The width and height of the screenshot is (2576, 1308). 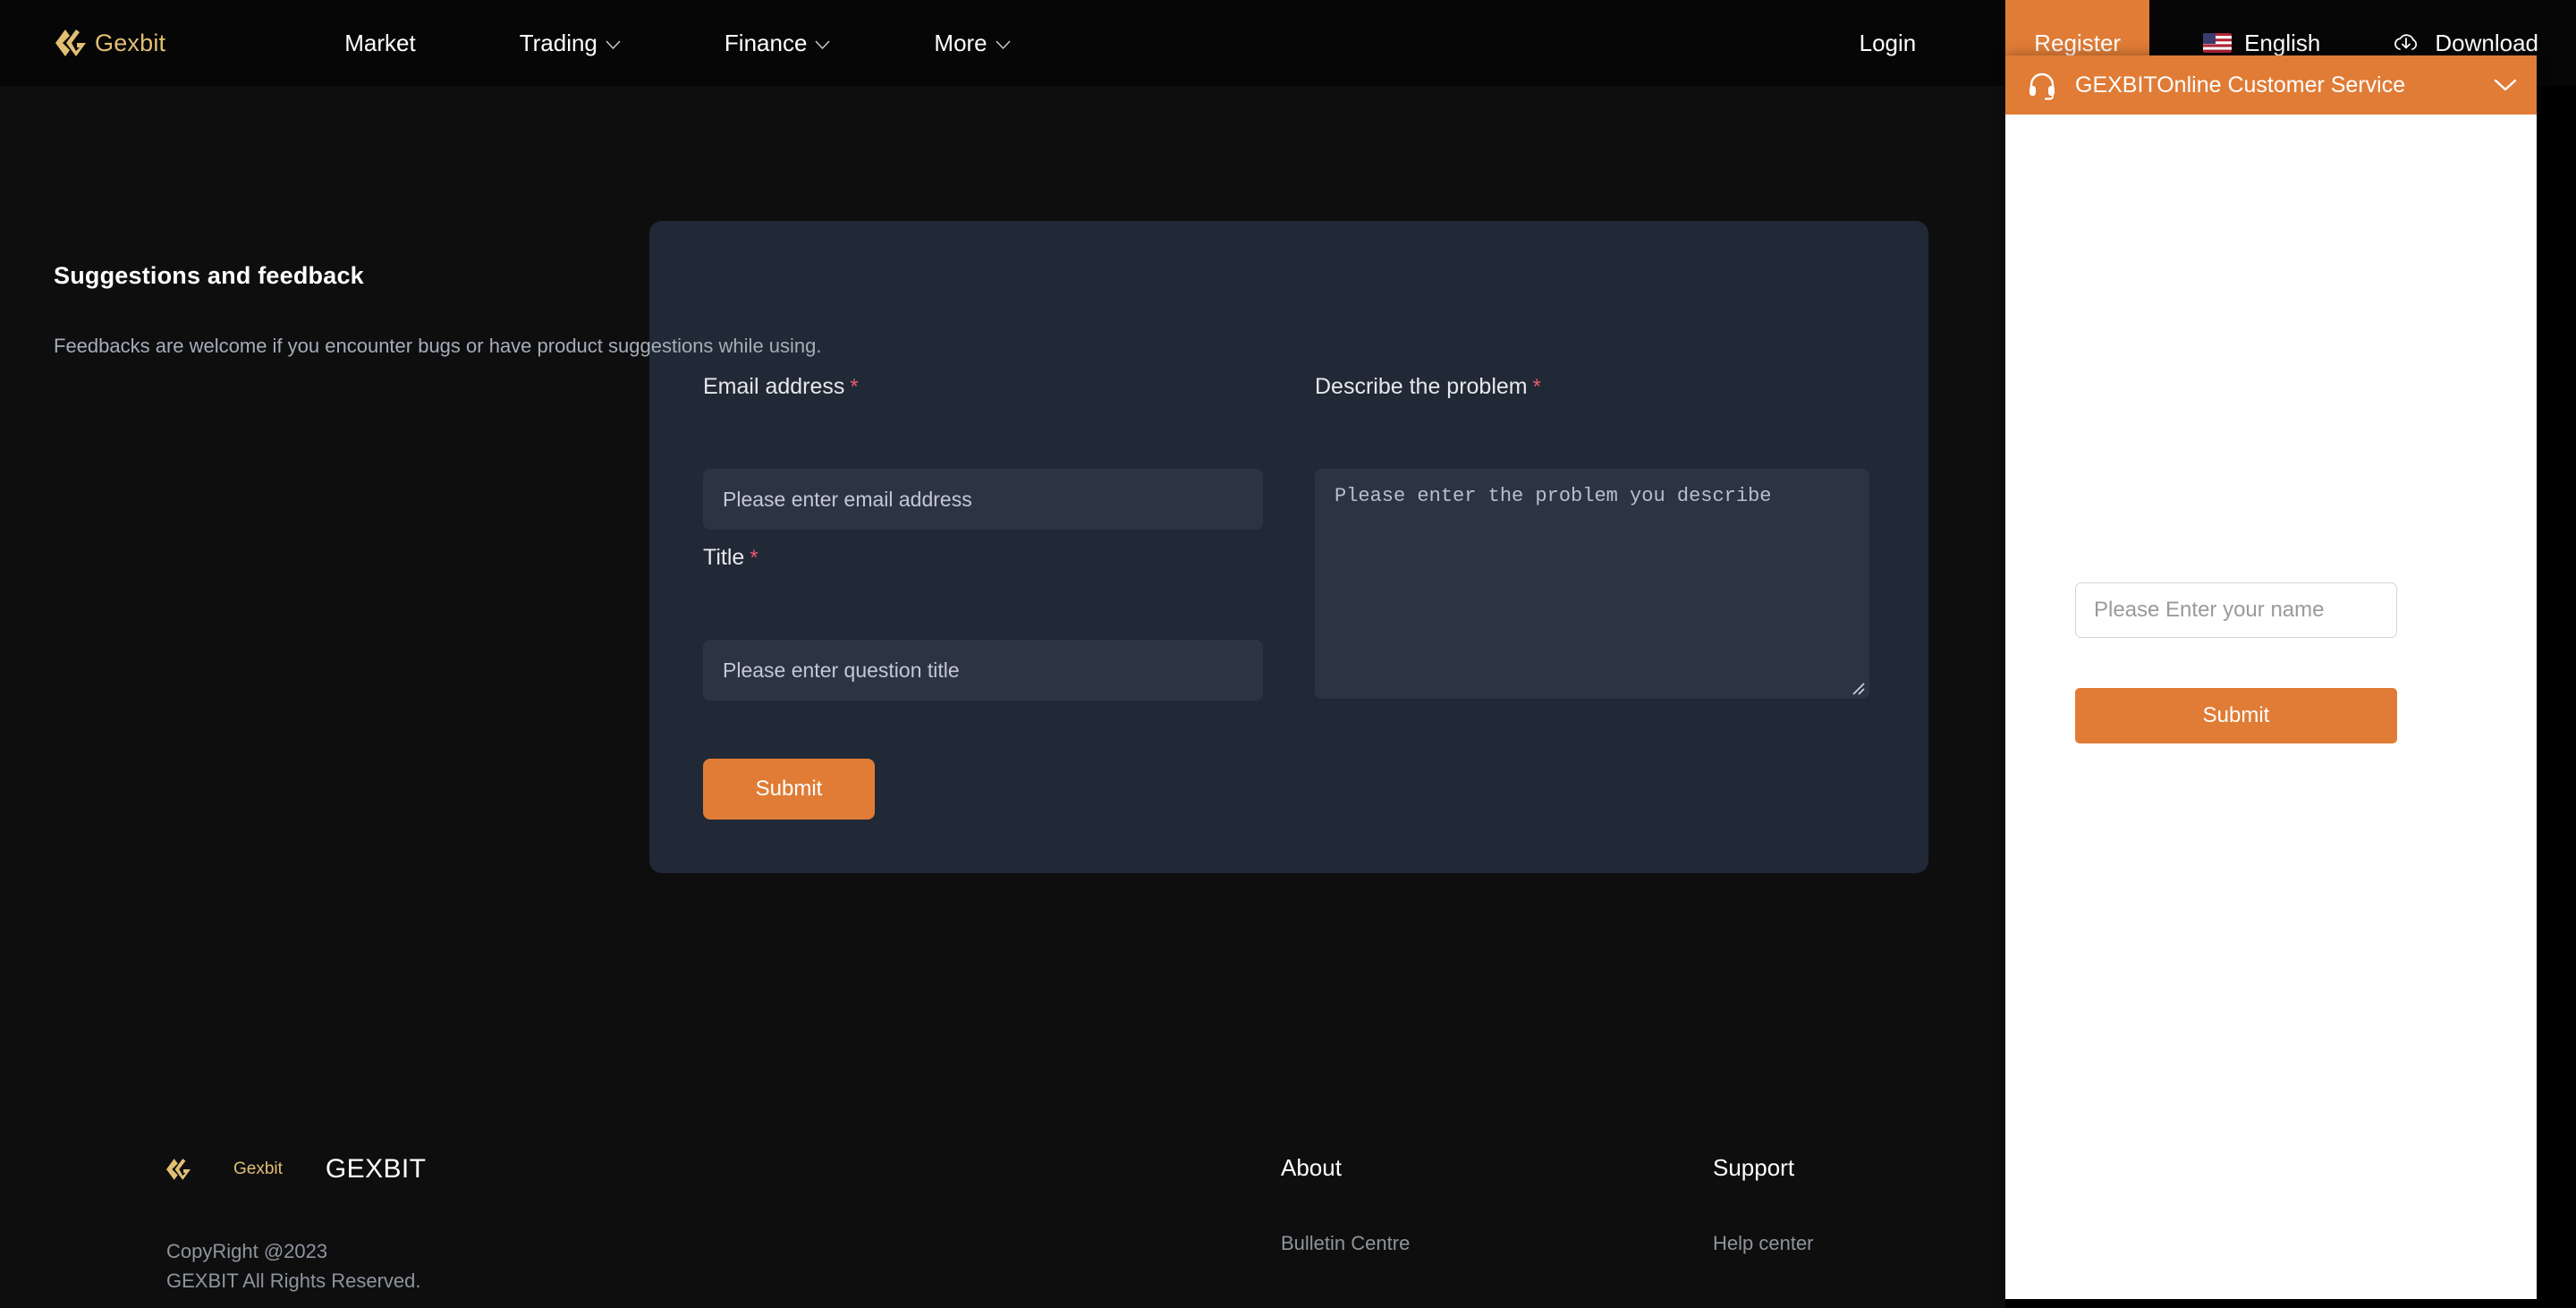 I want to click on problem-field-label: Describe the problem *, so click(x=1428, y=387).